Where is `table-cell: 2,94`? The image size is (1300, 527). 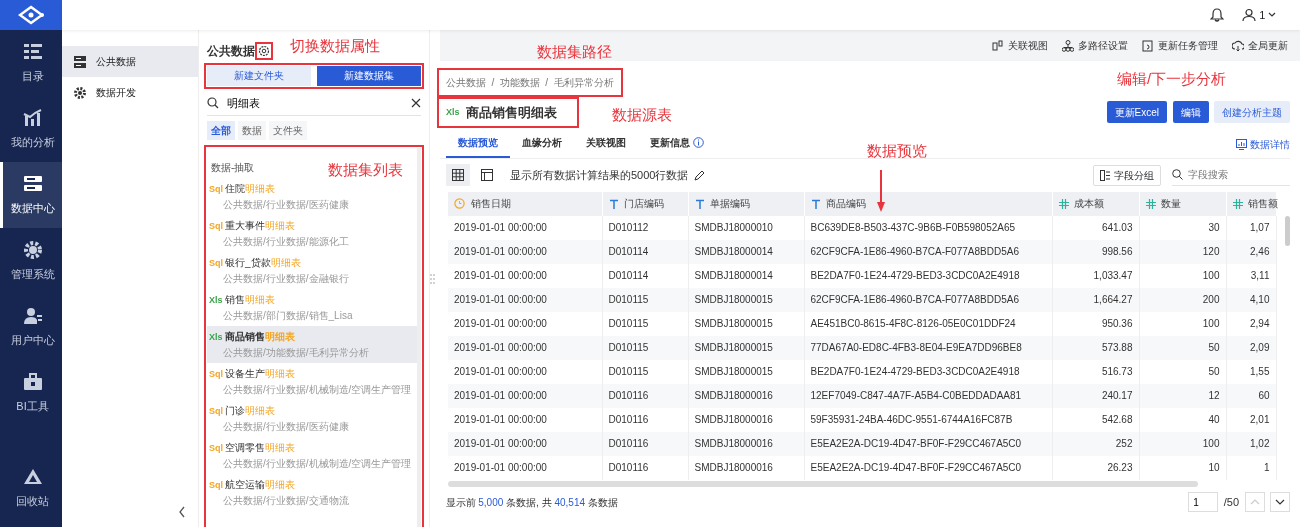
table-cell: 2,94 is located at coordinates (1251, 323).